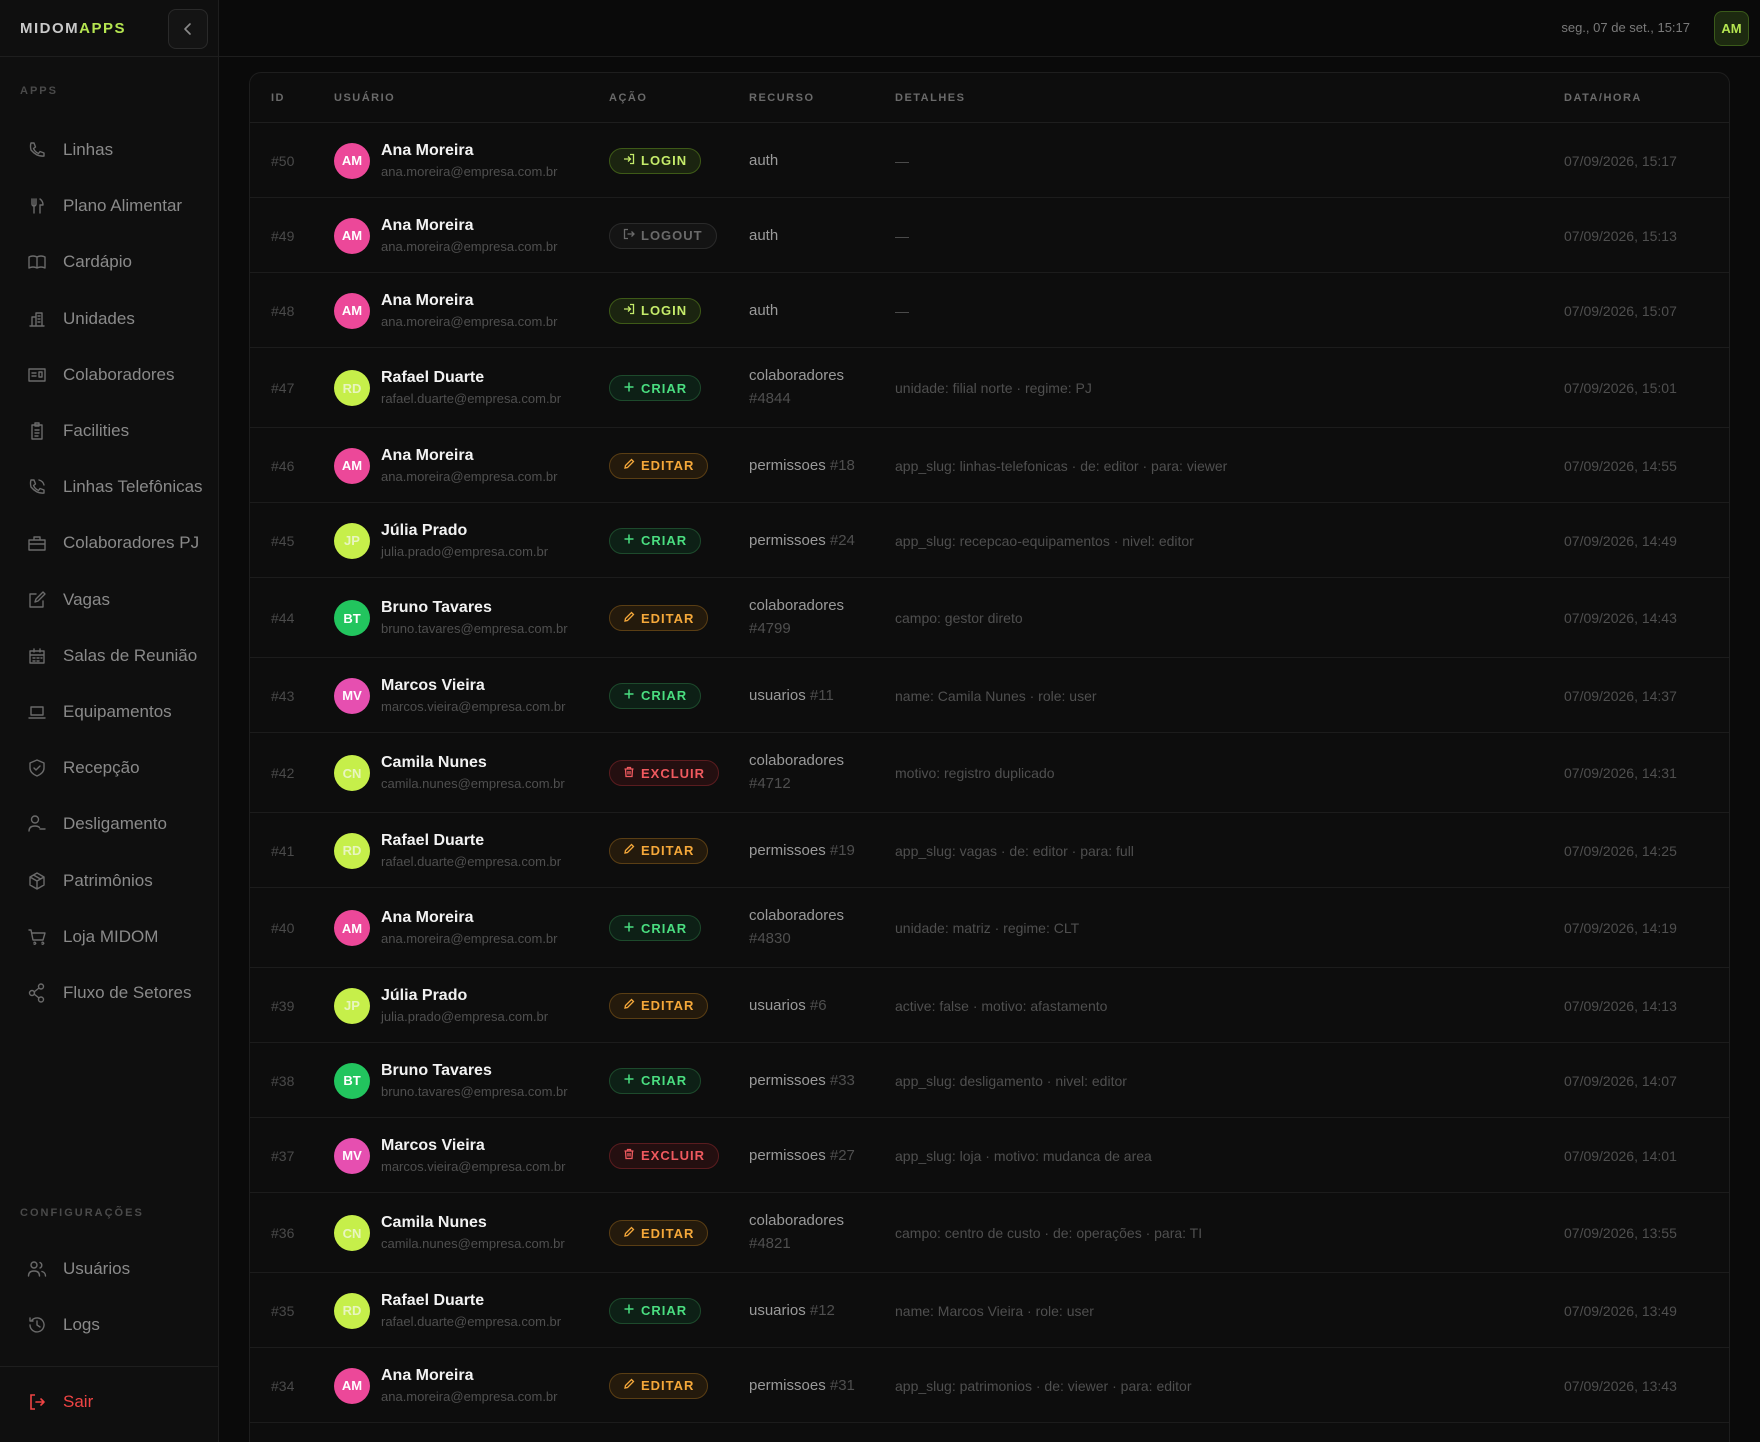 The height and width of the screenshot is (1442, 1760). I want to click on resource: permissoes #18, so click(802, 465).